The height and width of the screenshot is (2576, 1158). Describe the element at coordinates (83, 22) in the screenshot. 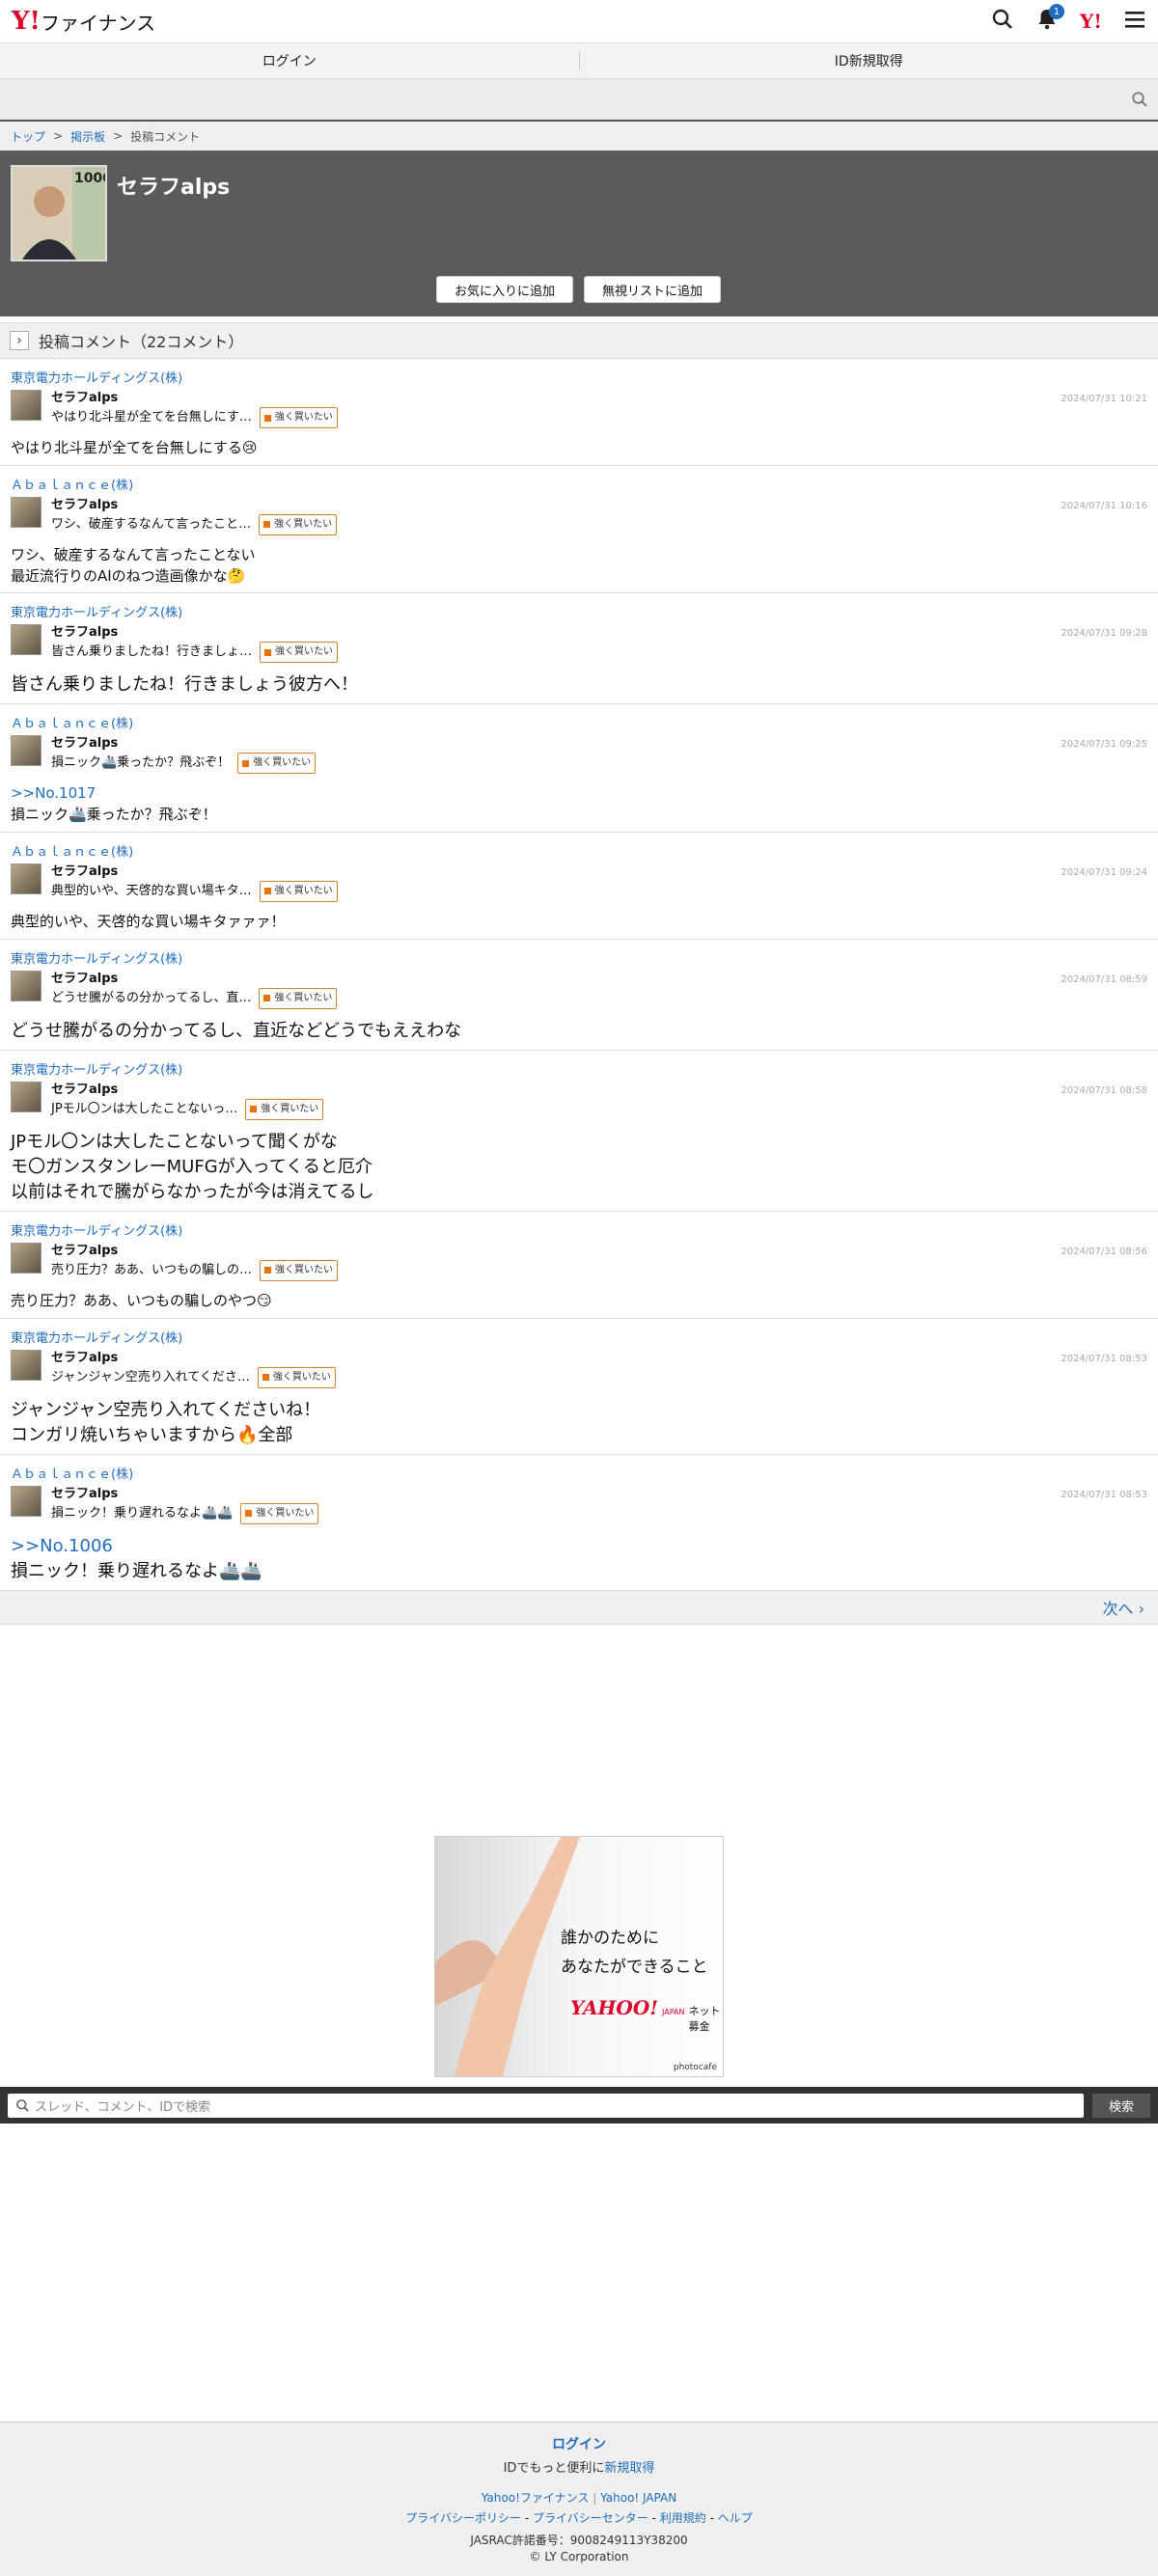

I see `yahoo-finance-logo: Y! ファイナンス` at that location.